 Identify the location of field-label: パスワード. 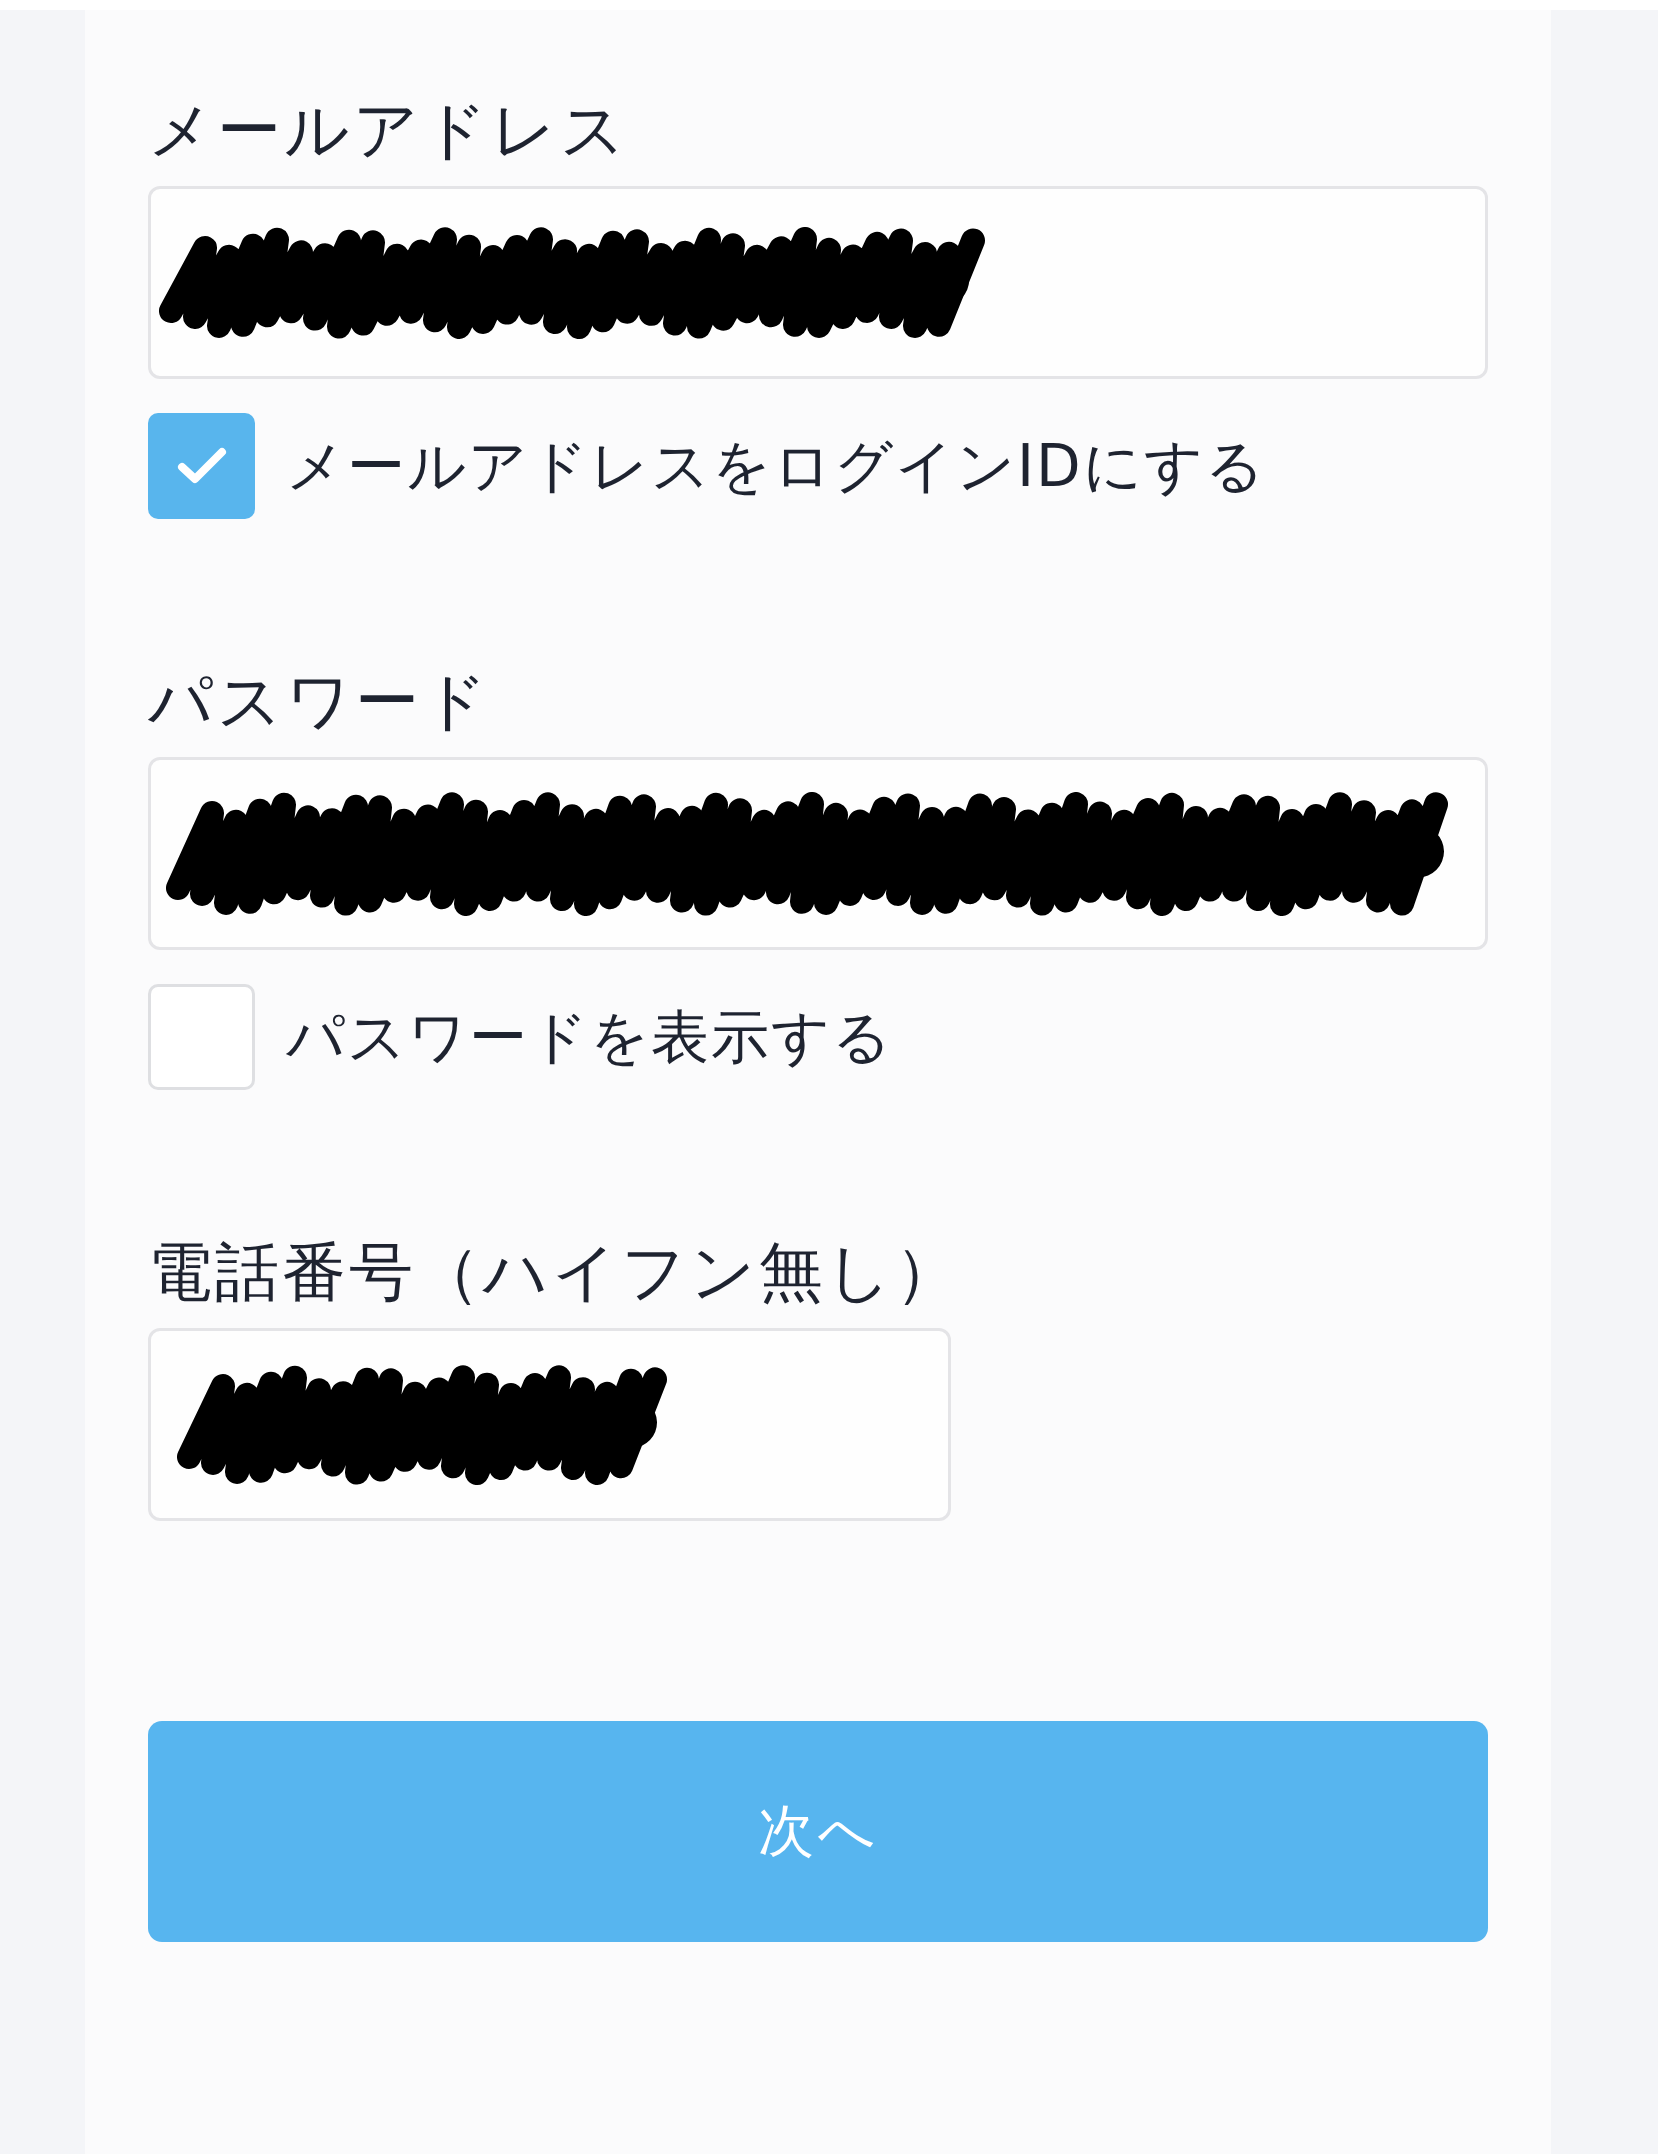
(319, 701).